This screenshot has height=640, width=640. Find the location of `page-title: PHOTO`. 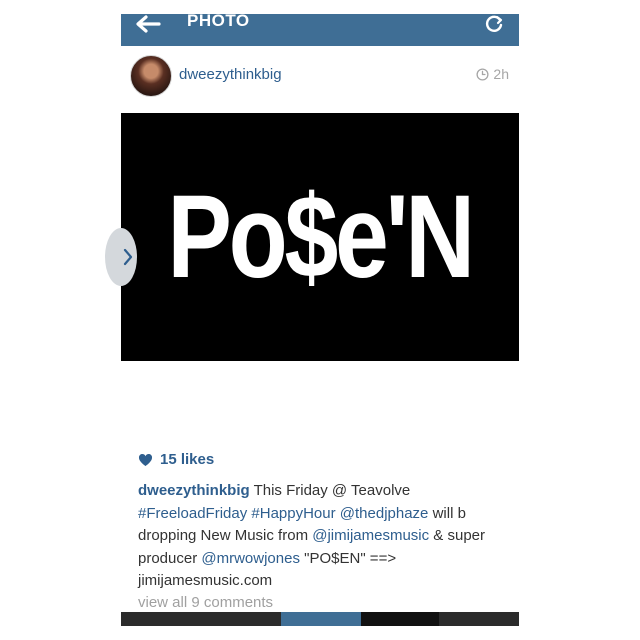

page-title: PHOTO is located at coordinates (218, 22).